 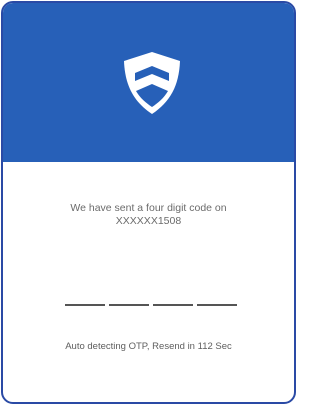 I want to click on resend-countdown: 112, so click(x=205, y=346).